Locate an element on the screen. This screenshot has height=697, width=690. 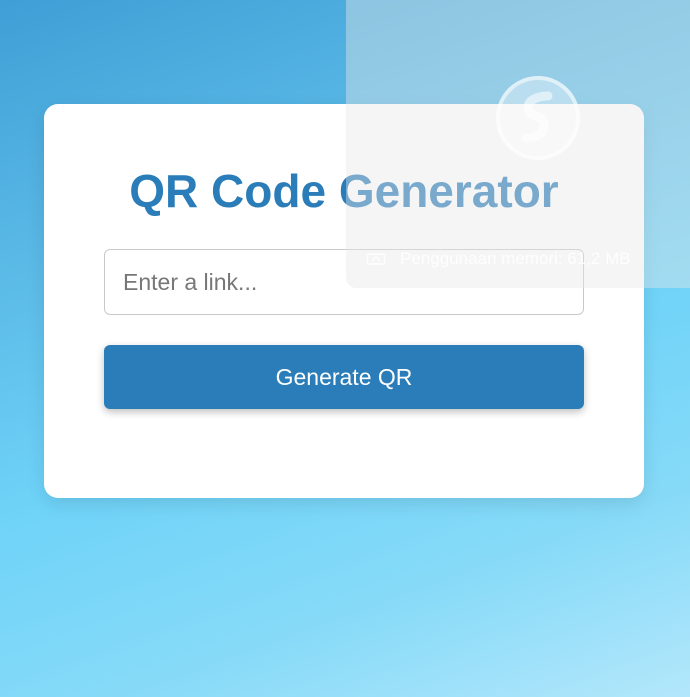
memory-usage-text: Penggunaan memori: 61,2 MB is located at coordinates (515, 258).